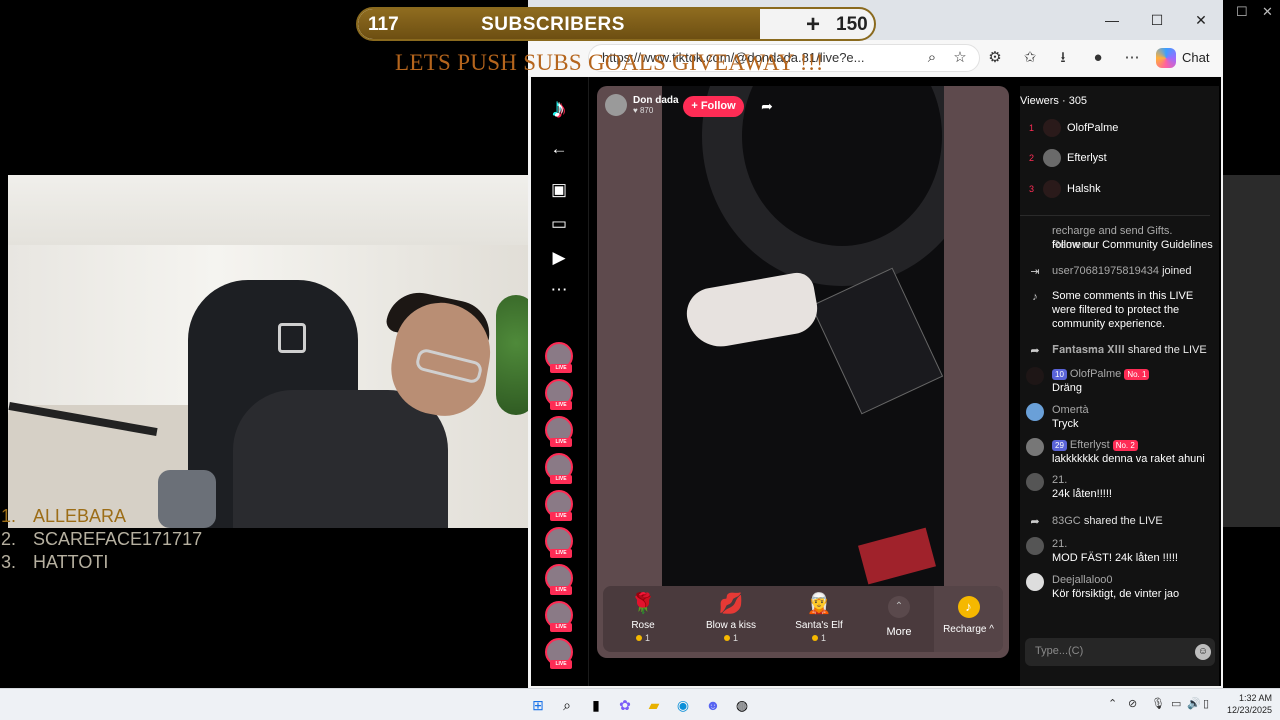 Image resolution: width=1280 pixels, height=720 pixels. What do you see at coordinates (559, 290) in the screenshot?
I see `more-dots-icon: ⋯` at bounding box center [559, 290].